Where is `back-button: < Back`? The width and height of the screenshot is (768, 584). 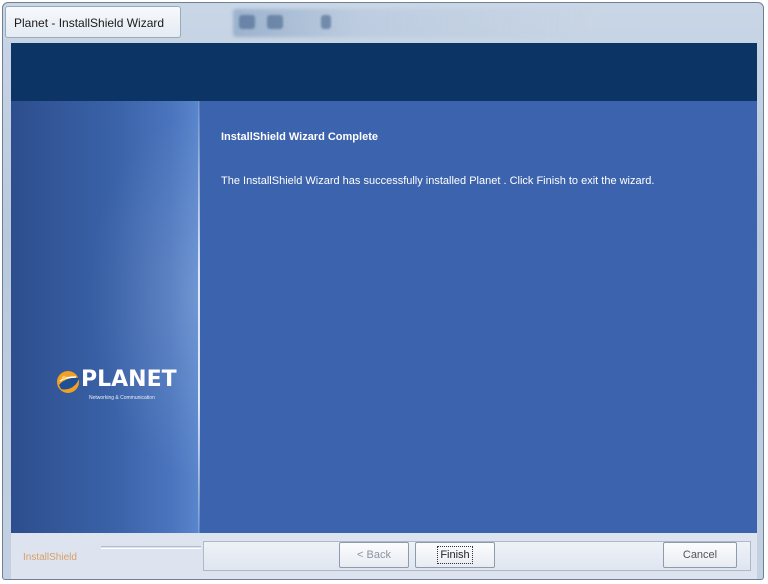 back-button: < Back is located at coordinates (374, 555).